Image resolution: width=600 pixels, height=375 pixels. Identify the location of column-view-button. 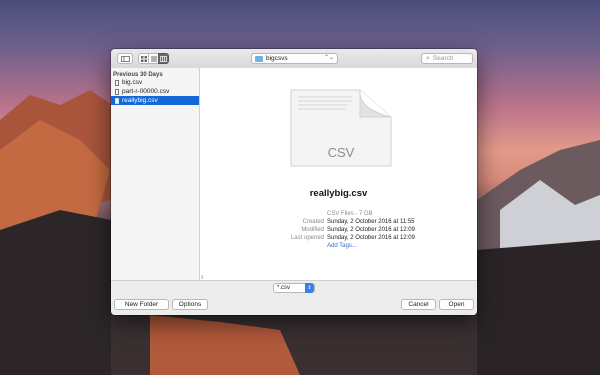
(163, 58).